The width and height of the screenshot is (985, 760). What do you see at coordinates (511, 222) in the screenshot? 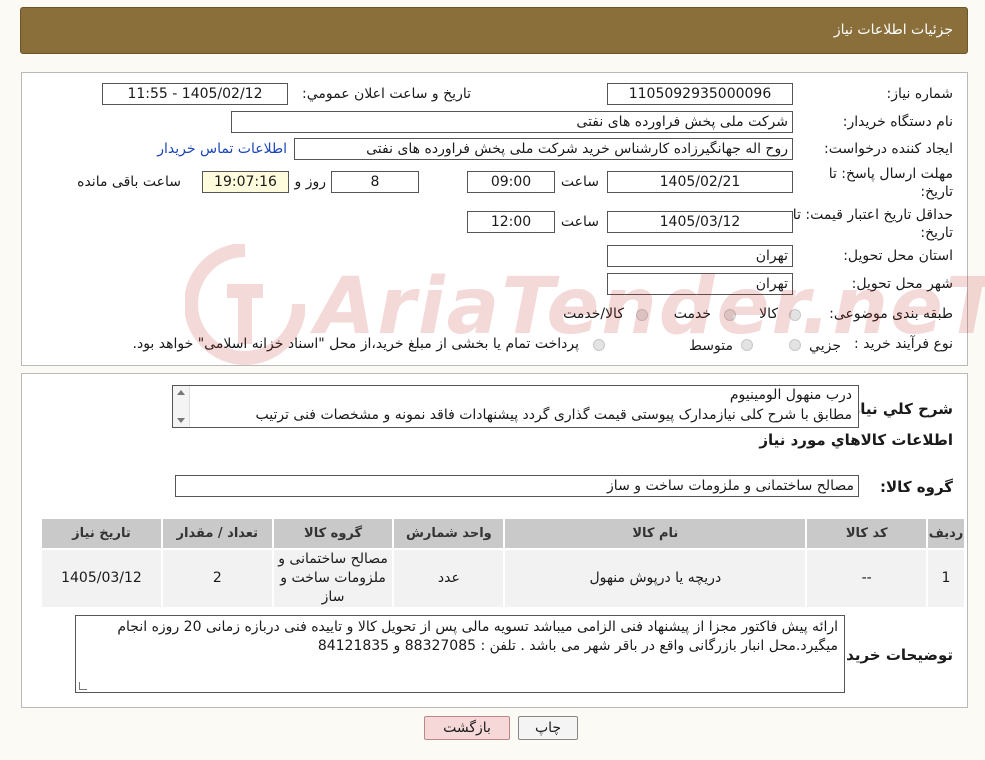
I see `validity-time-field: 12:00` at bounding box center [511, 222].